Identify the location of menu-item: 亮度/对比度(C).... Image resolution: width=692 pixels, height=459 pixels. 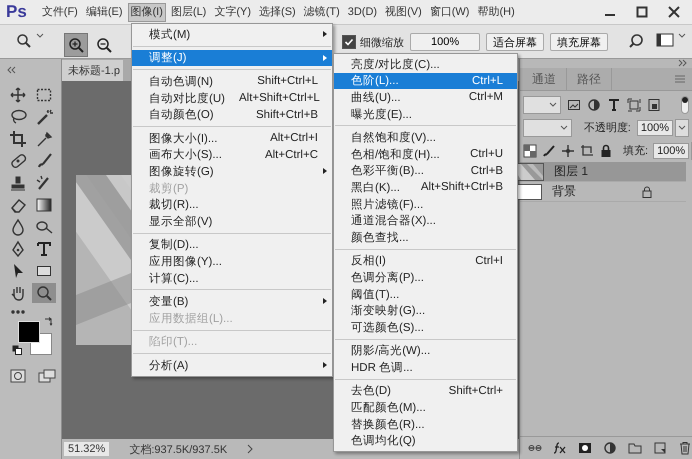
(425, 64).